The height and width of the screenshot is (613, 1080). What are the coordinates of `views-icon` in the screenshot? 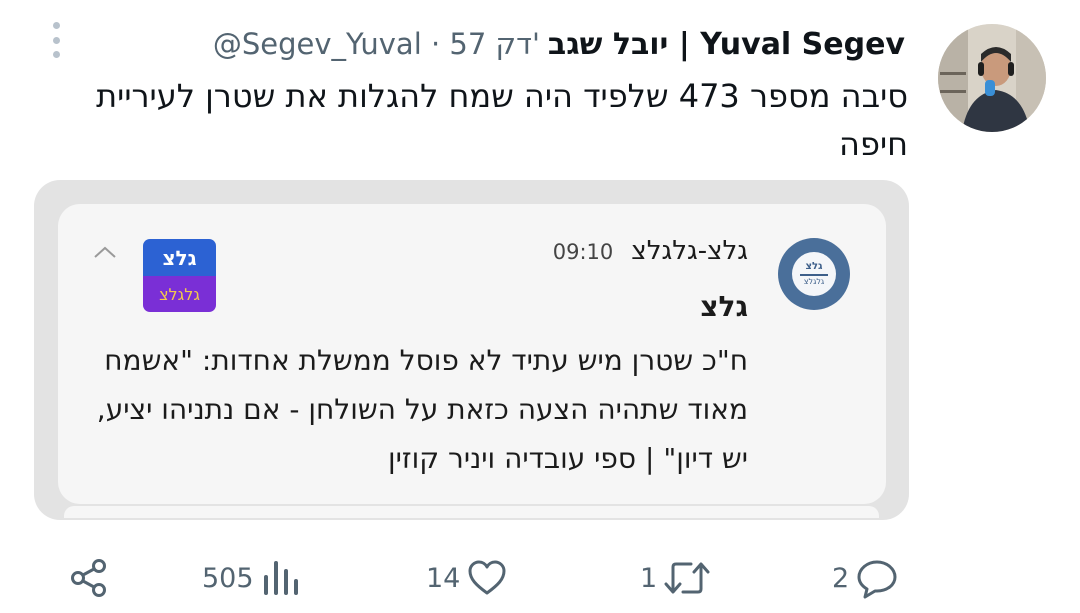 It's located at (280, 578).